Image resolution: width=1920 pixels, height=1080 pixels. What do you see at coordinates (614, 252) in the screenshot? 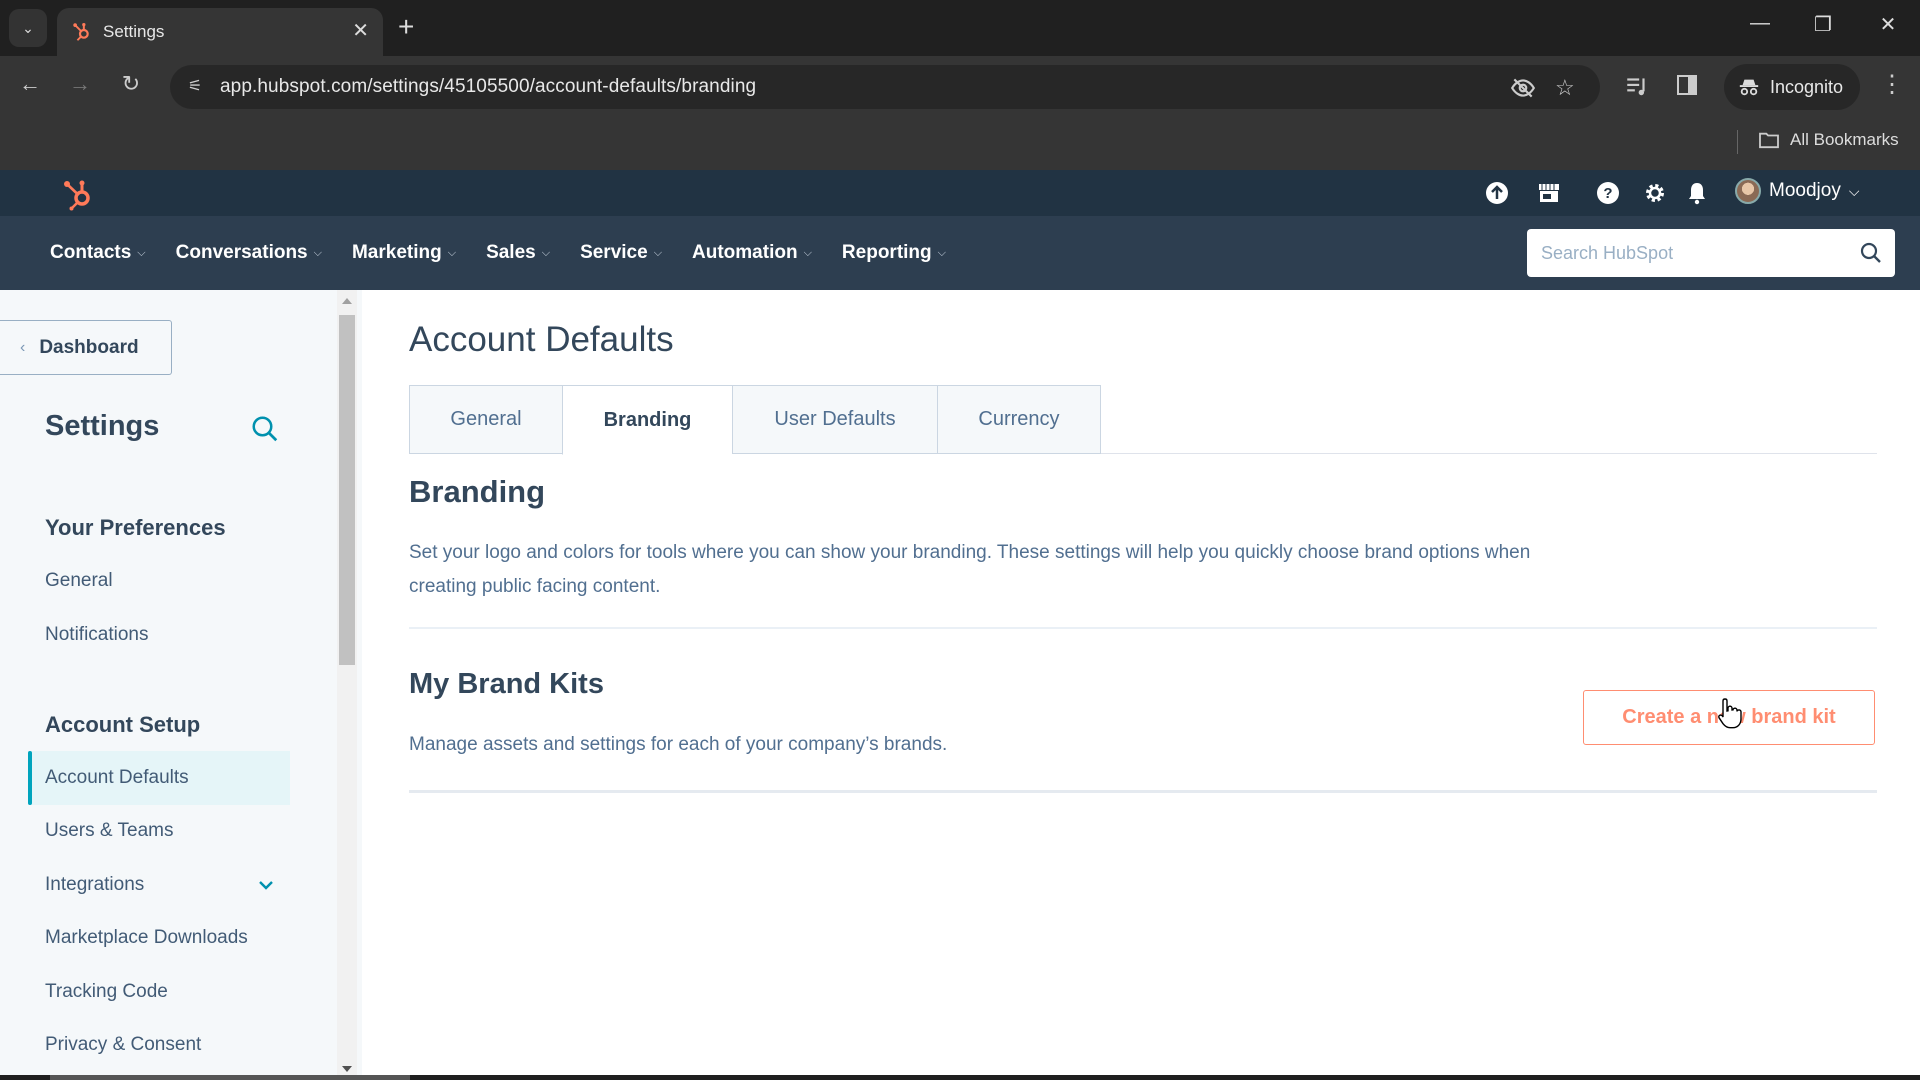
I see `nav-label: Service` at bounding box center [614, 252].